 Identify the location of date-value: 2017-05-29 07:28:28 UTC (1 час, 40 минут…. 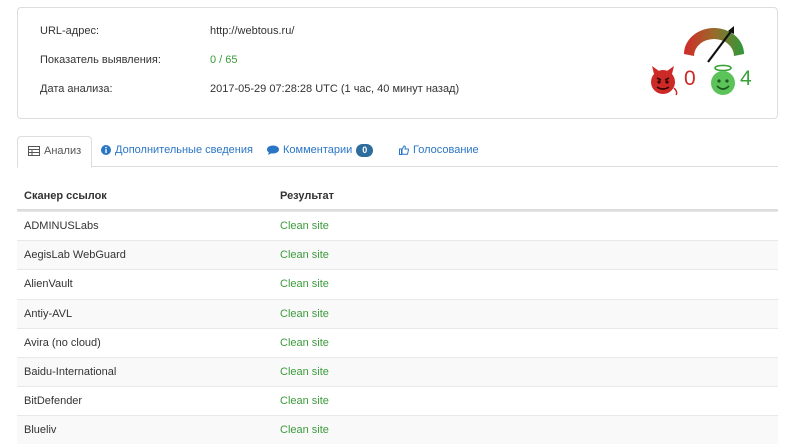
(335, 89).